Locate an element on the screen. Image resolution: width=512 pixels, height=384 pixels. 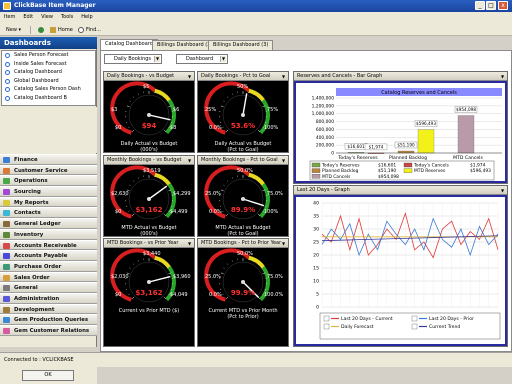
y-tick-label: 1,000,000 is located at coordinates (323, 114).